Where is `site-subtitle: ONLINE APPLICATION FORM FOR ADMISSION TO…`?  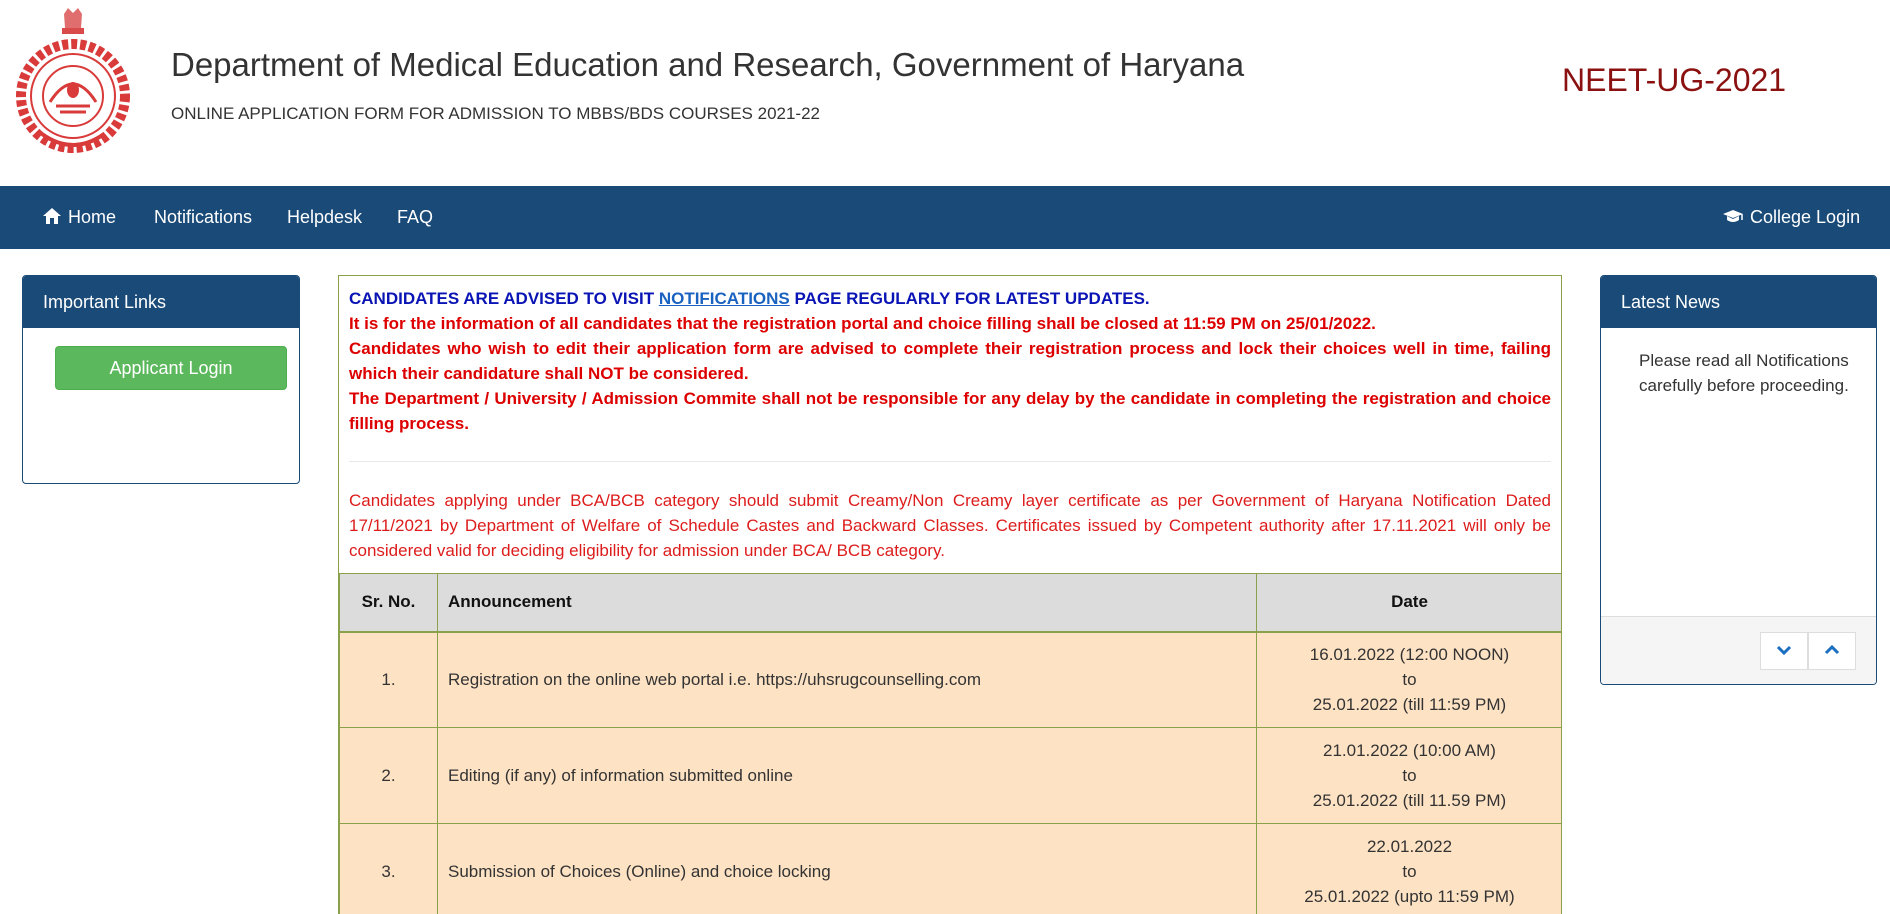 site-subtitle: ONLINE APPLICATION FORM FOR ADMISSION TO… is located at coordinates (495, 113).